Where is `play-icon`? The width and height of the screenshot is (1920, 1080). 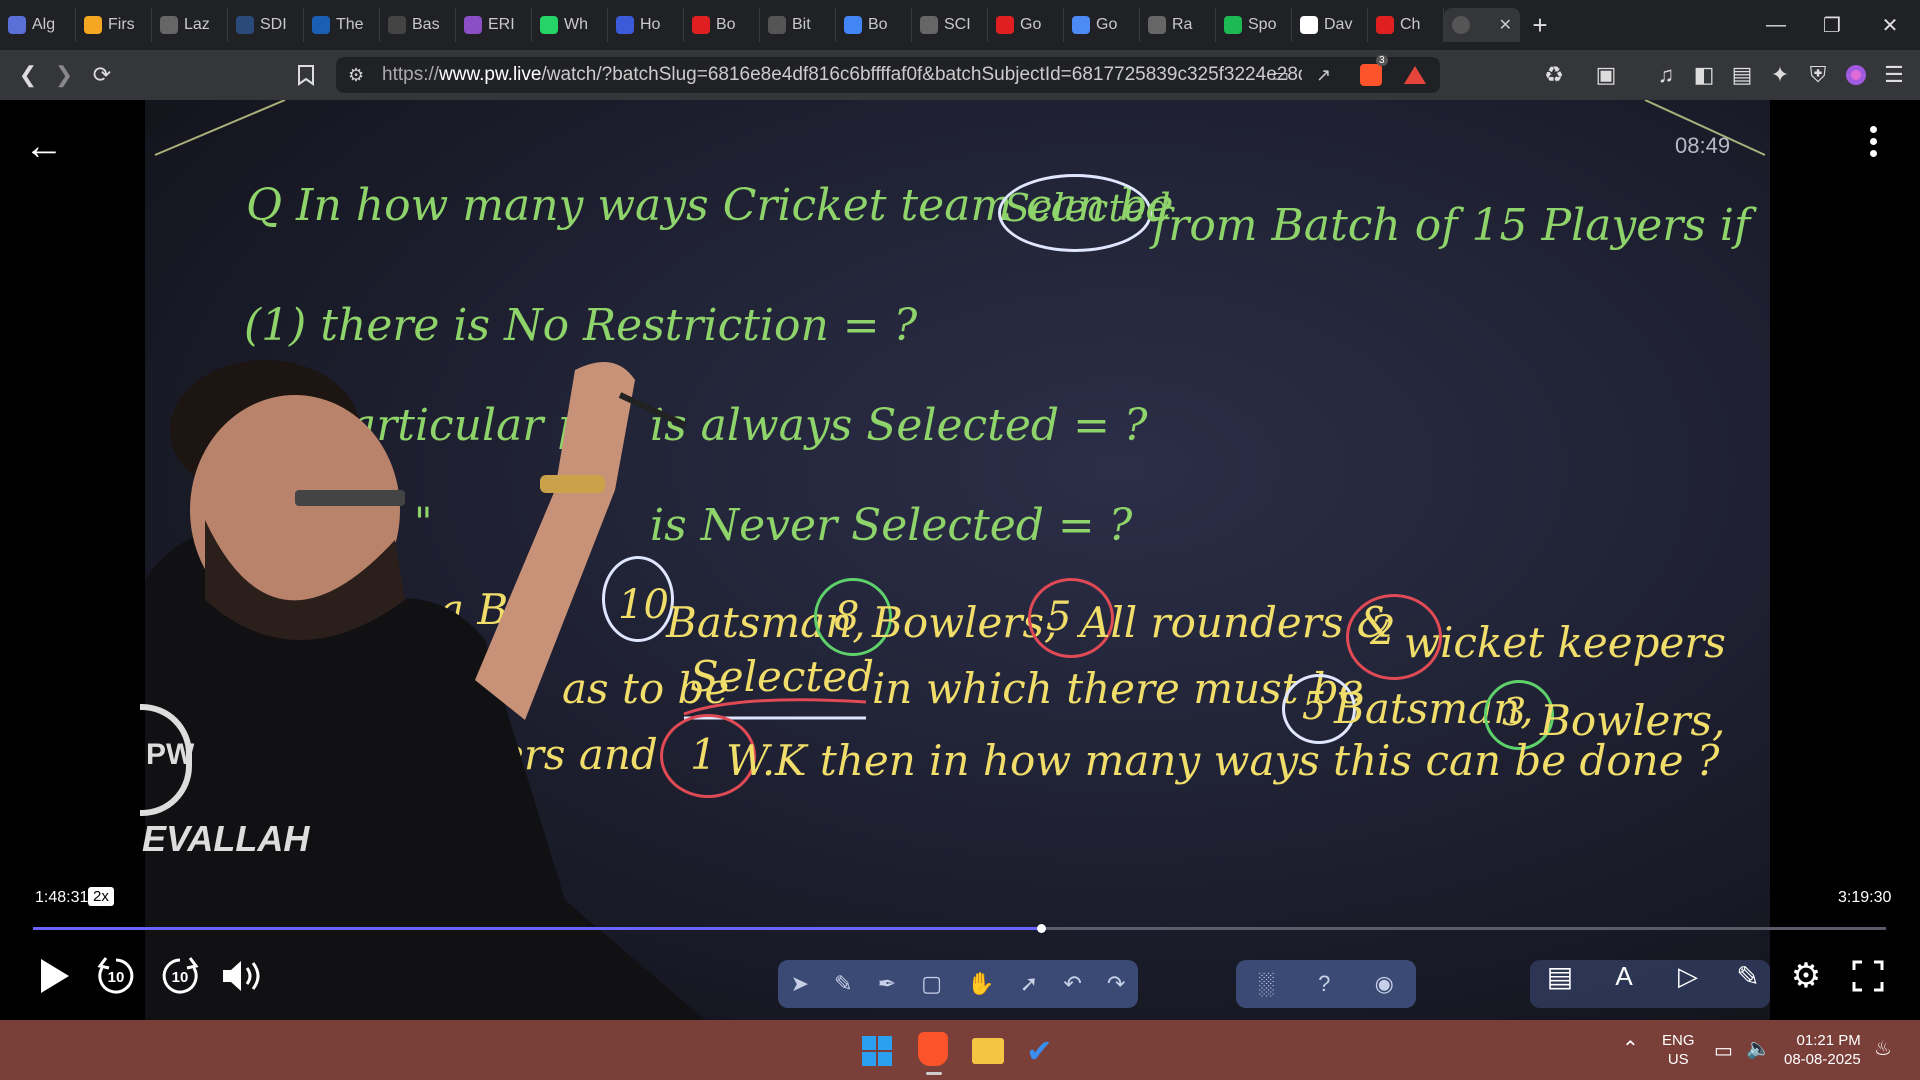
play-icon is located at coordinates (54, 976).